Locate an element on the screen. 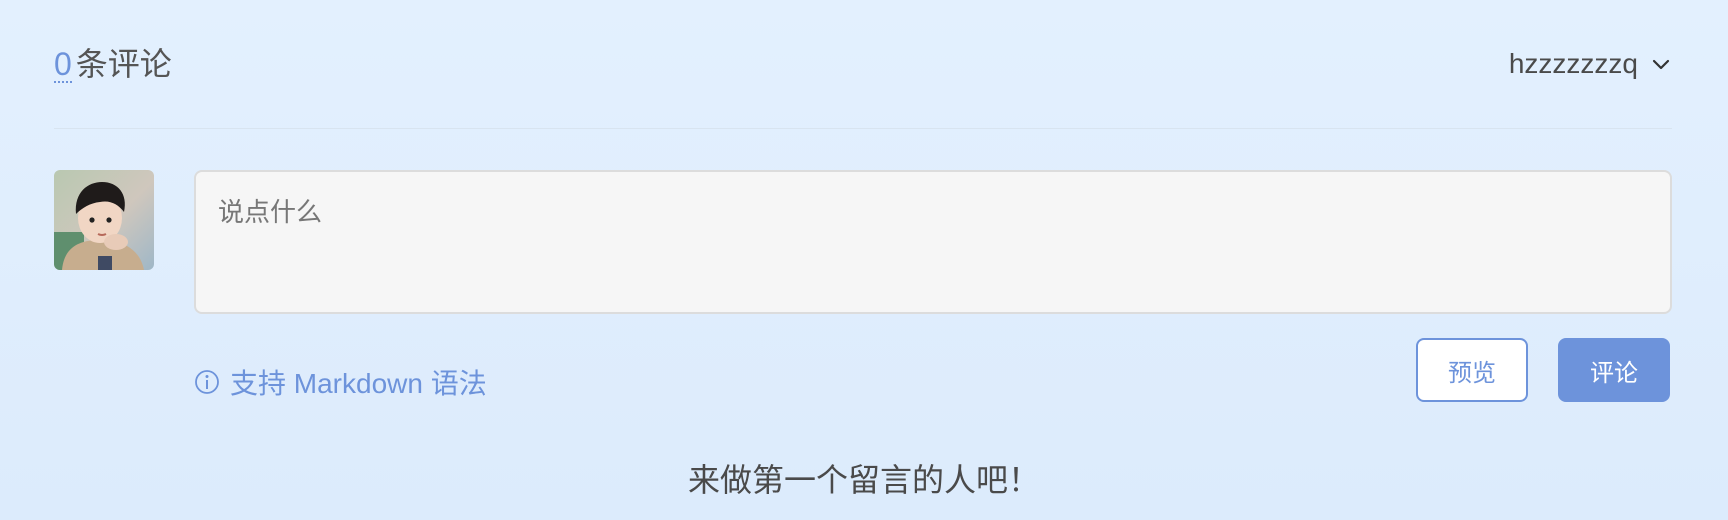  comment-count-label: 条评论 is located at coordinates (123, 64).